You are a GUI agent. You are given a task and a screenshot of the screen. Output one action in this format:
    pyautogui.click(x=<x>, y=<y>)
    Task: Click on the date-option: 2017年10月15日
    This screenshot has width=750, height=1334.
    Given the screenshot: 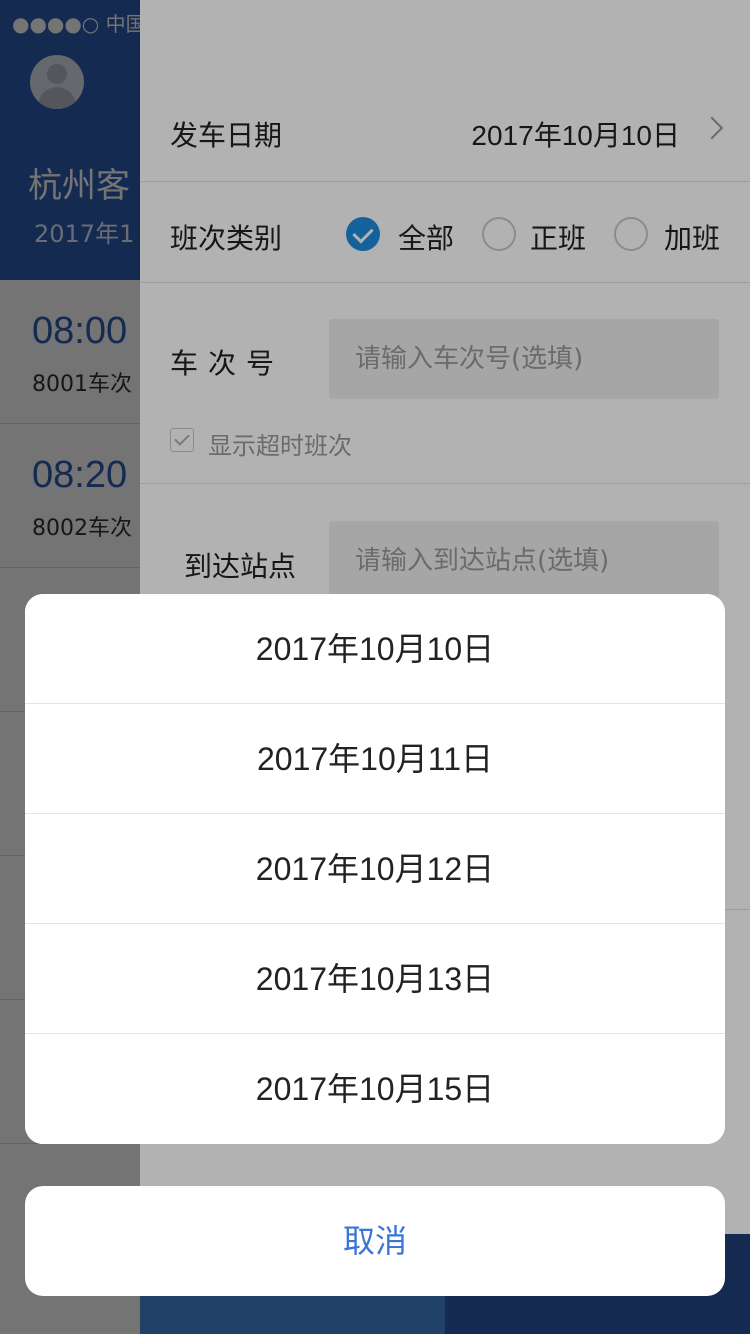 What is the action you would take?
    pyautogui.click(x=375, y=1089)
    